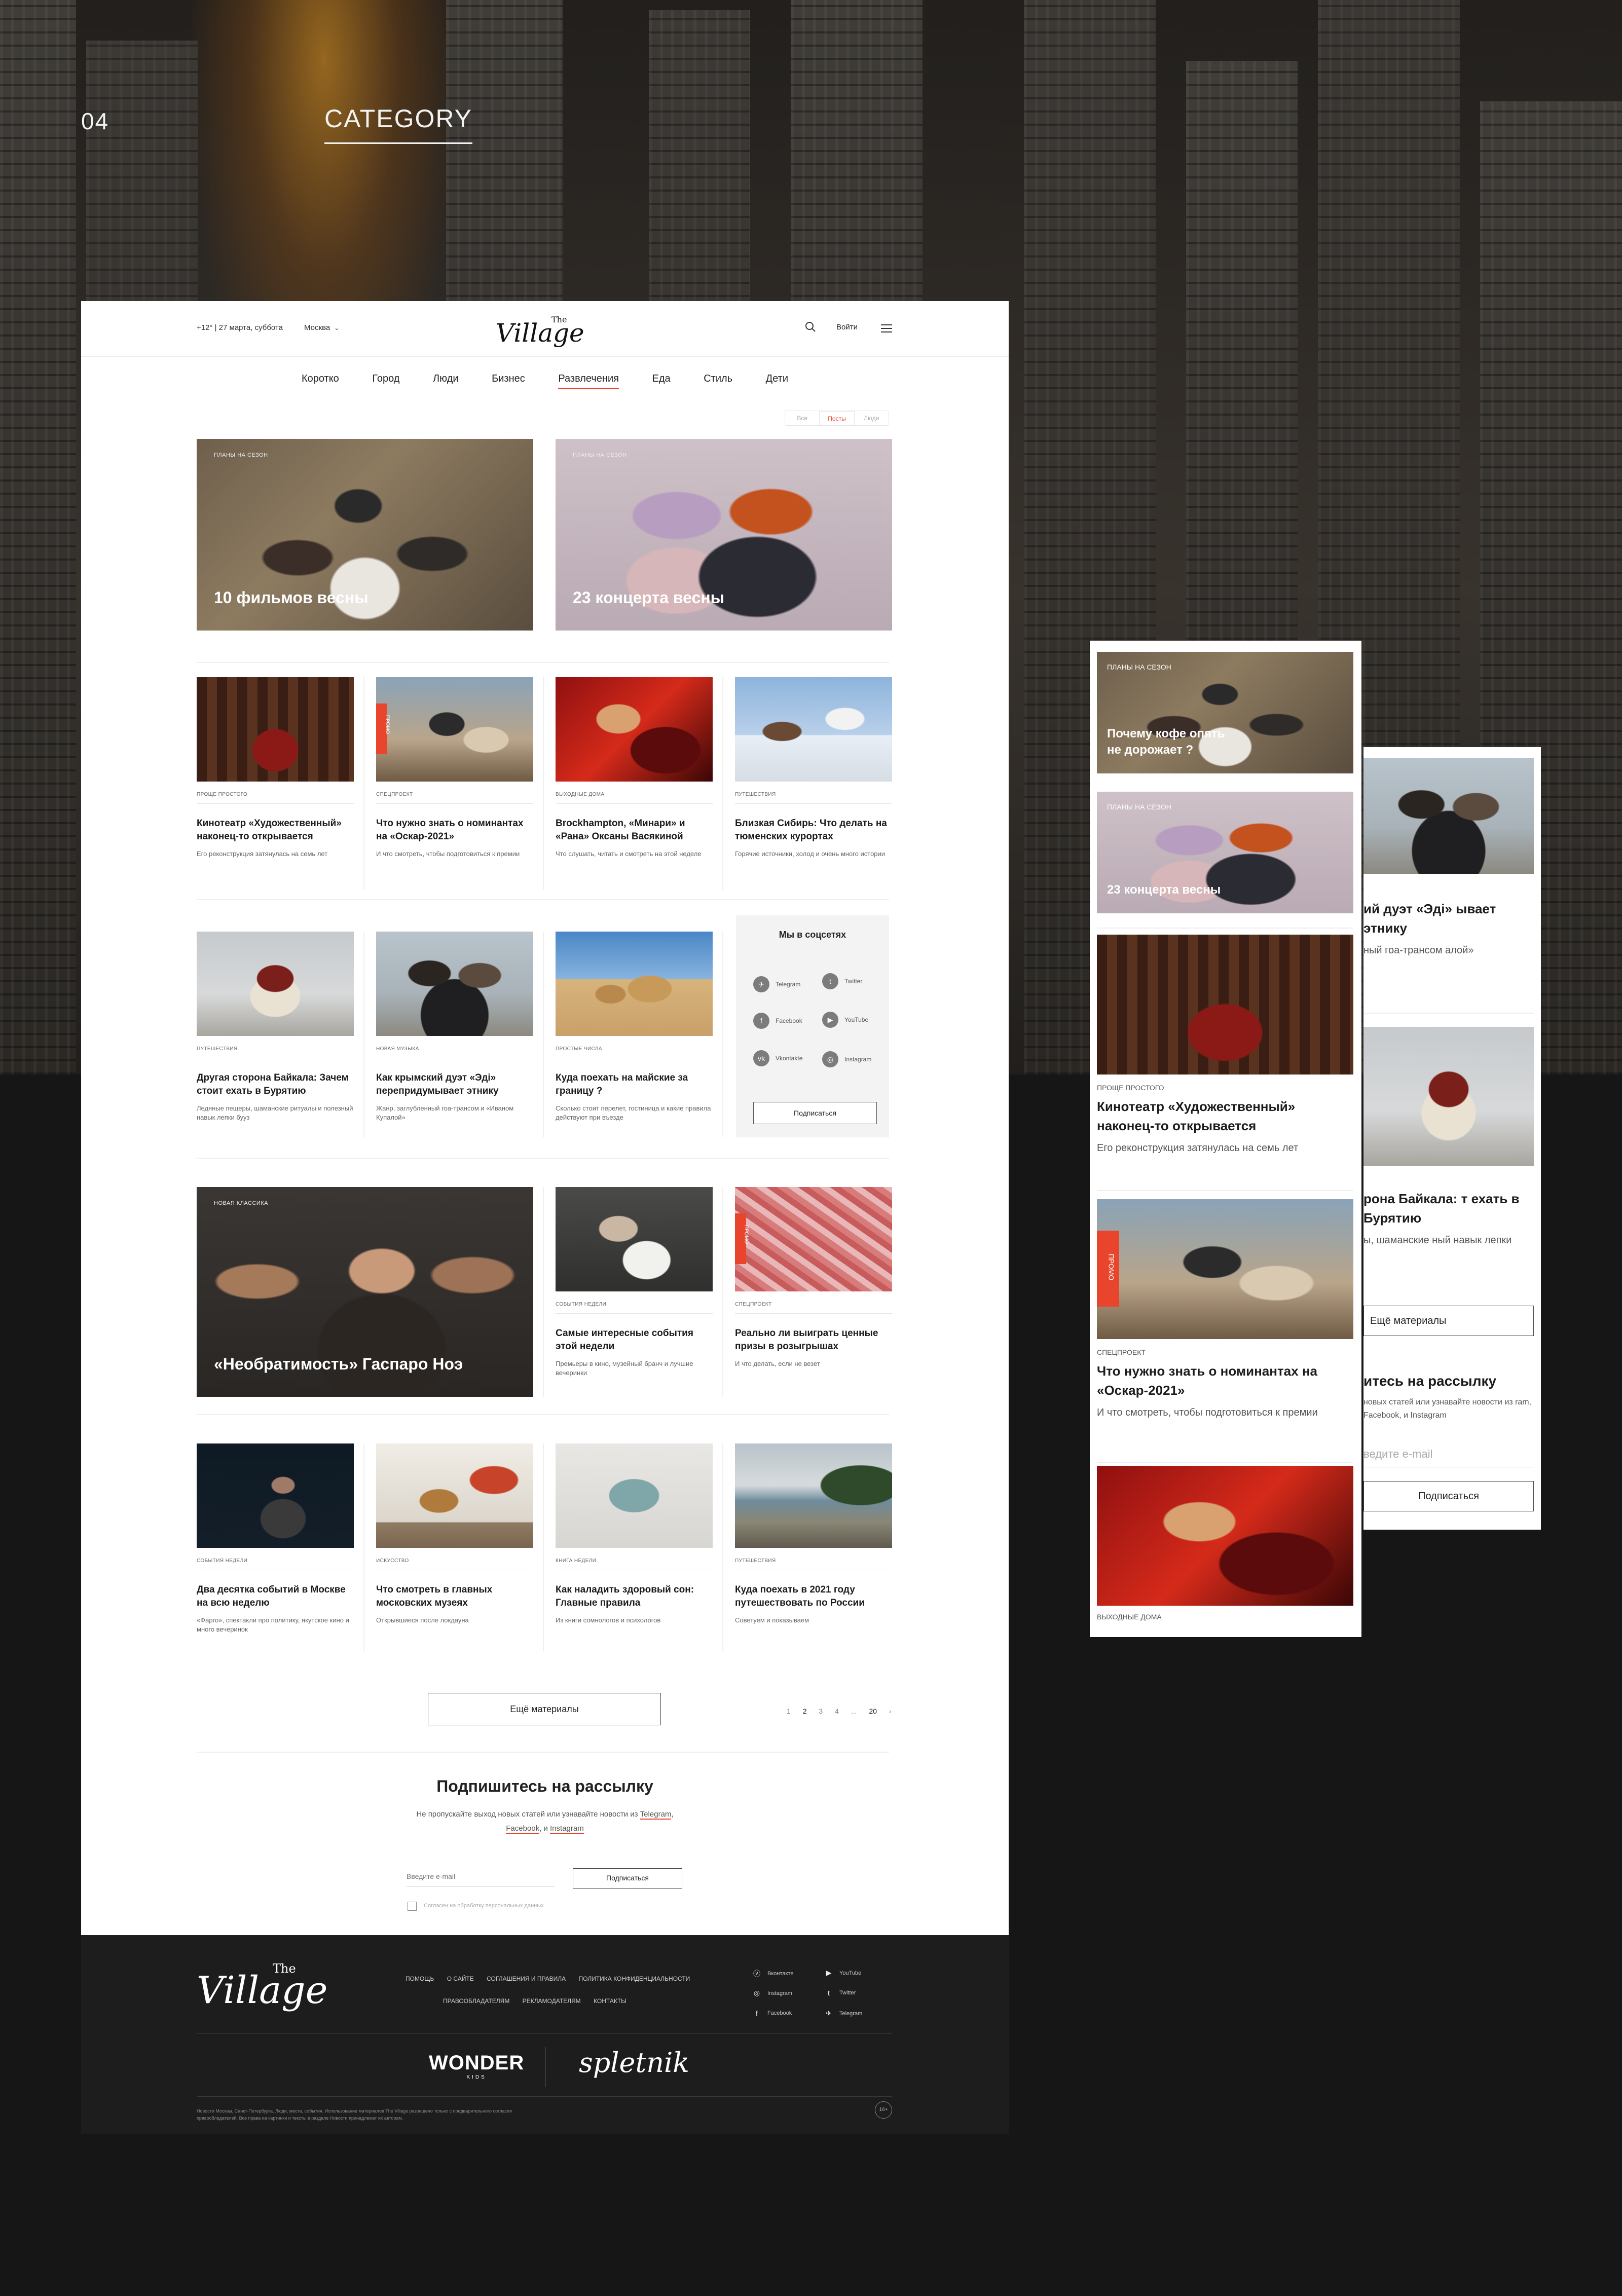 This screenshot has height=2296, width=1622. What do you see at coordinates (661, 380) in the screenshot?
I see `nav-item-eda: Еда` at bounding box center [661, 380].